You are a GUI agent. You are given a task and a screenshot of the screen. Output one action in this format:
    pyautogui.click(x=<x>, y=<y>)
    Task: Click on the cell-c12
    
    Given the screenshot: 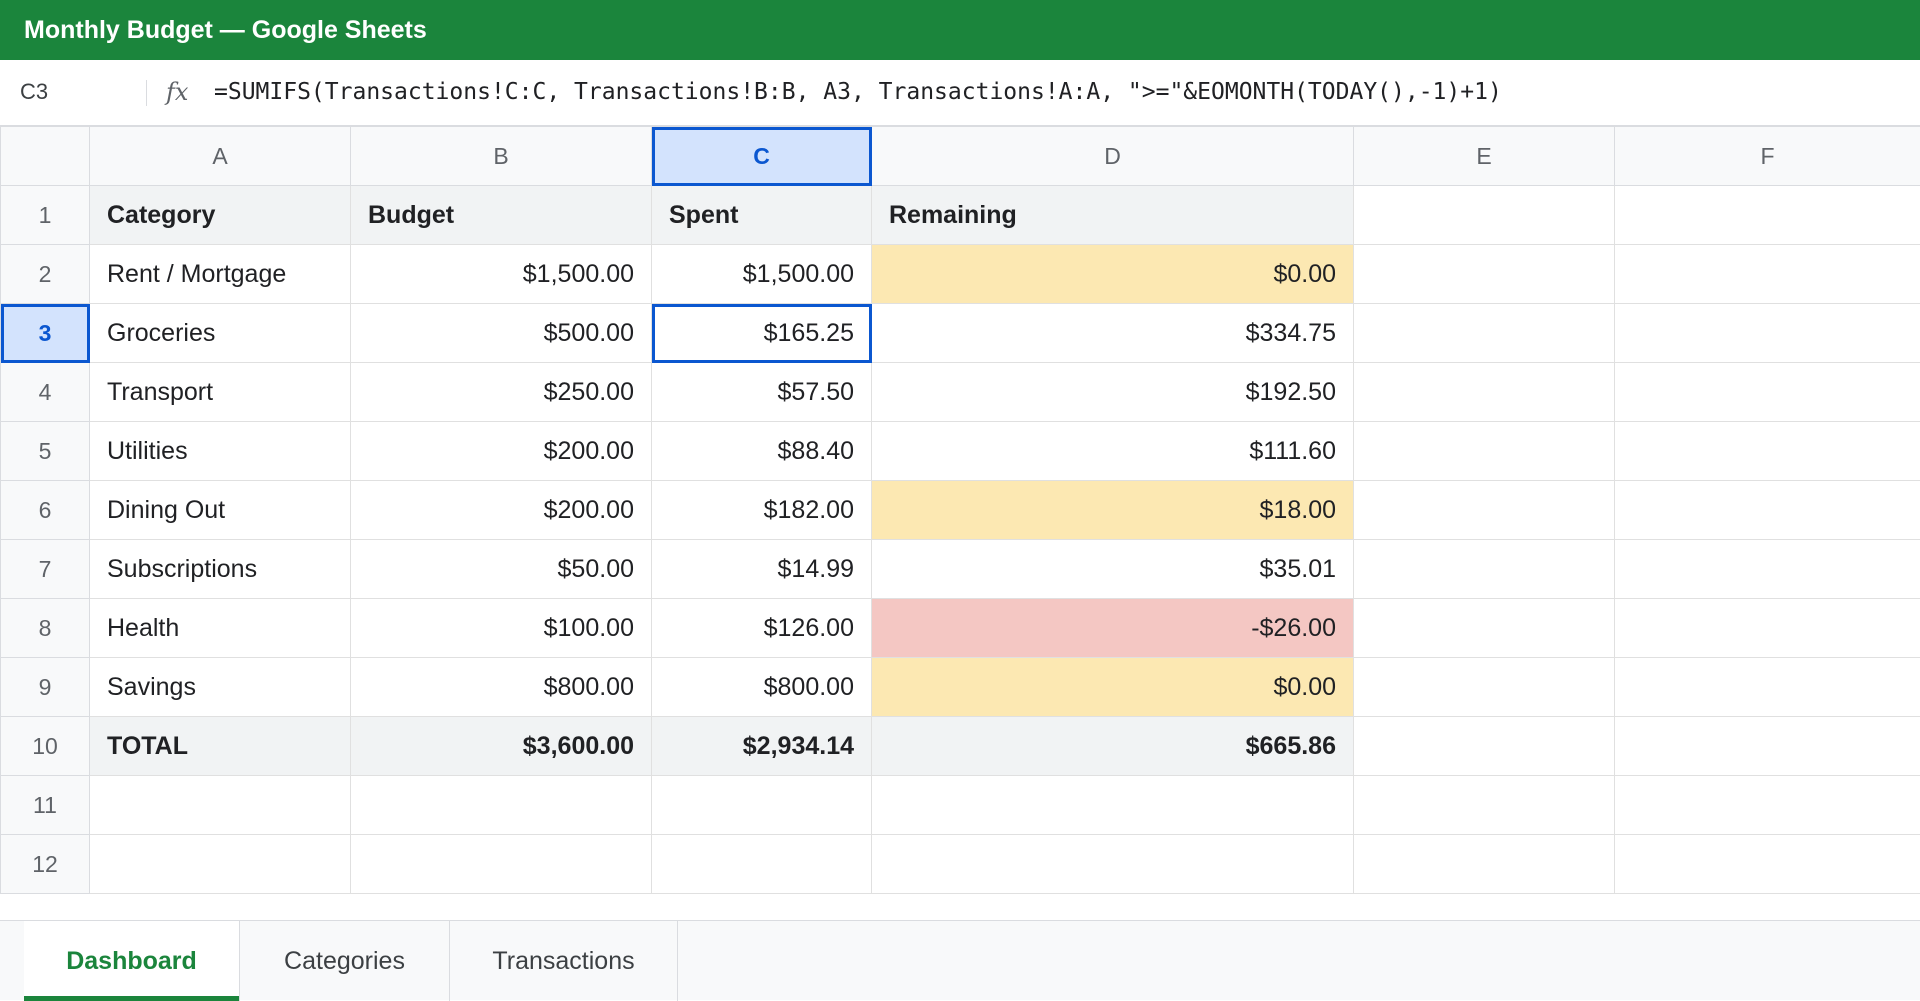 What is the action you would take?
    pyautogui.click(x=762, y=864)
    